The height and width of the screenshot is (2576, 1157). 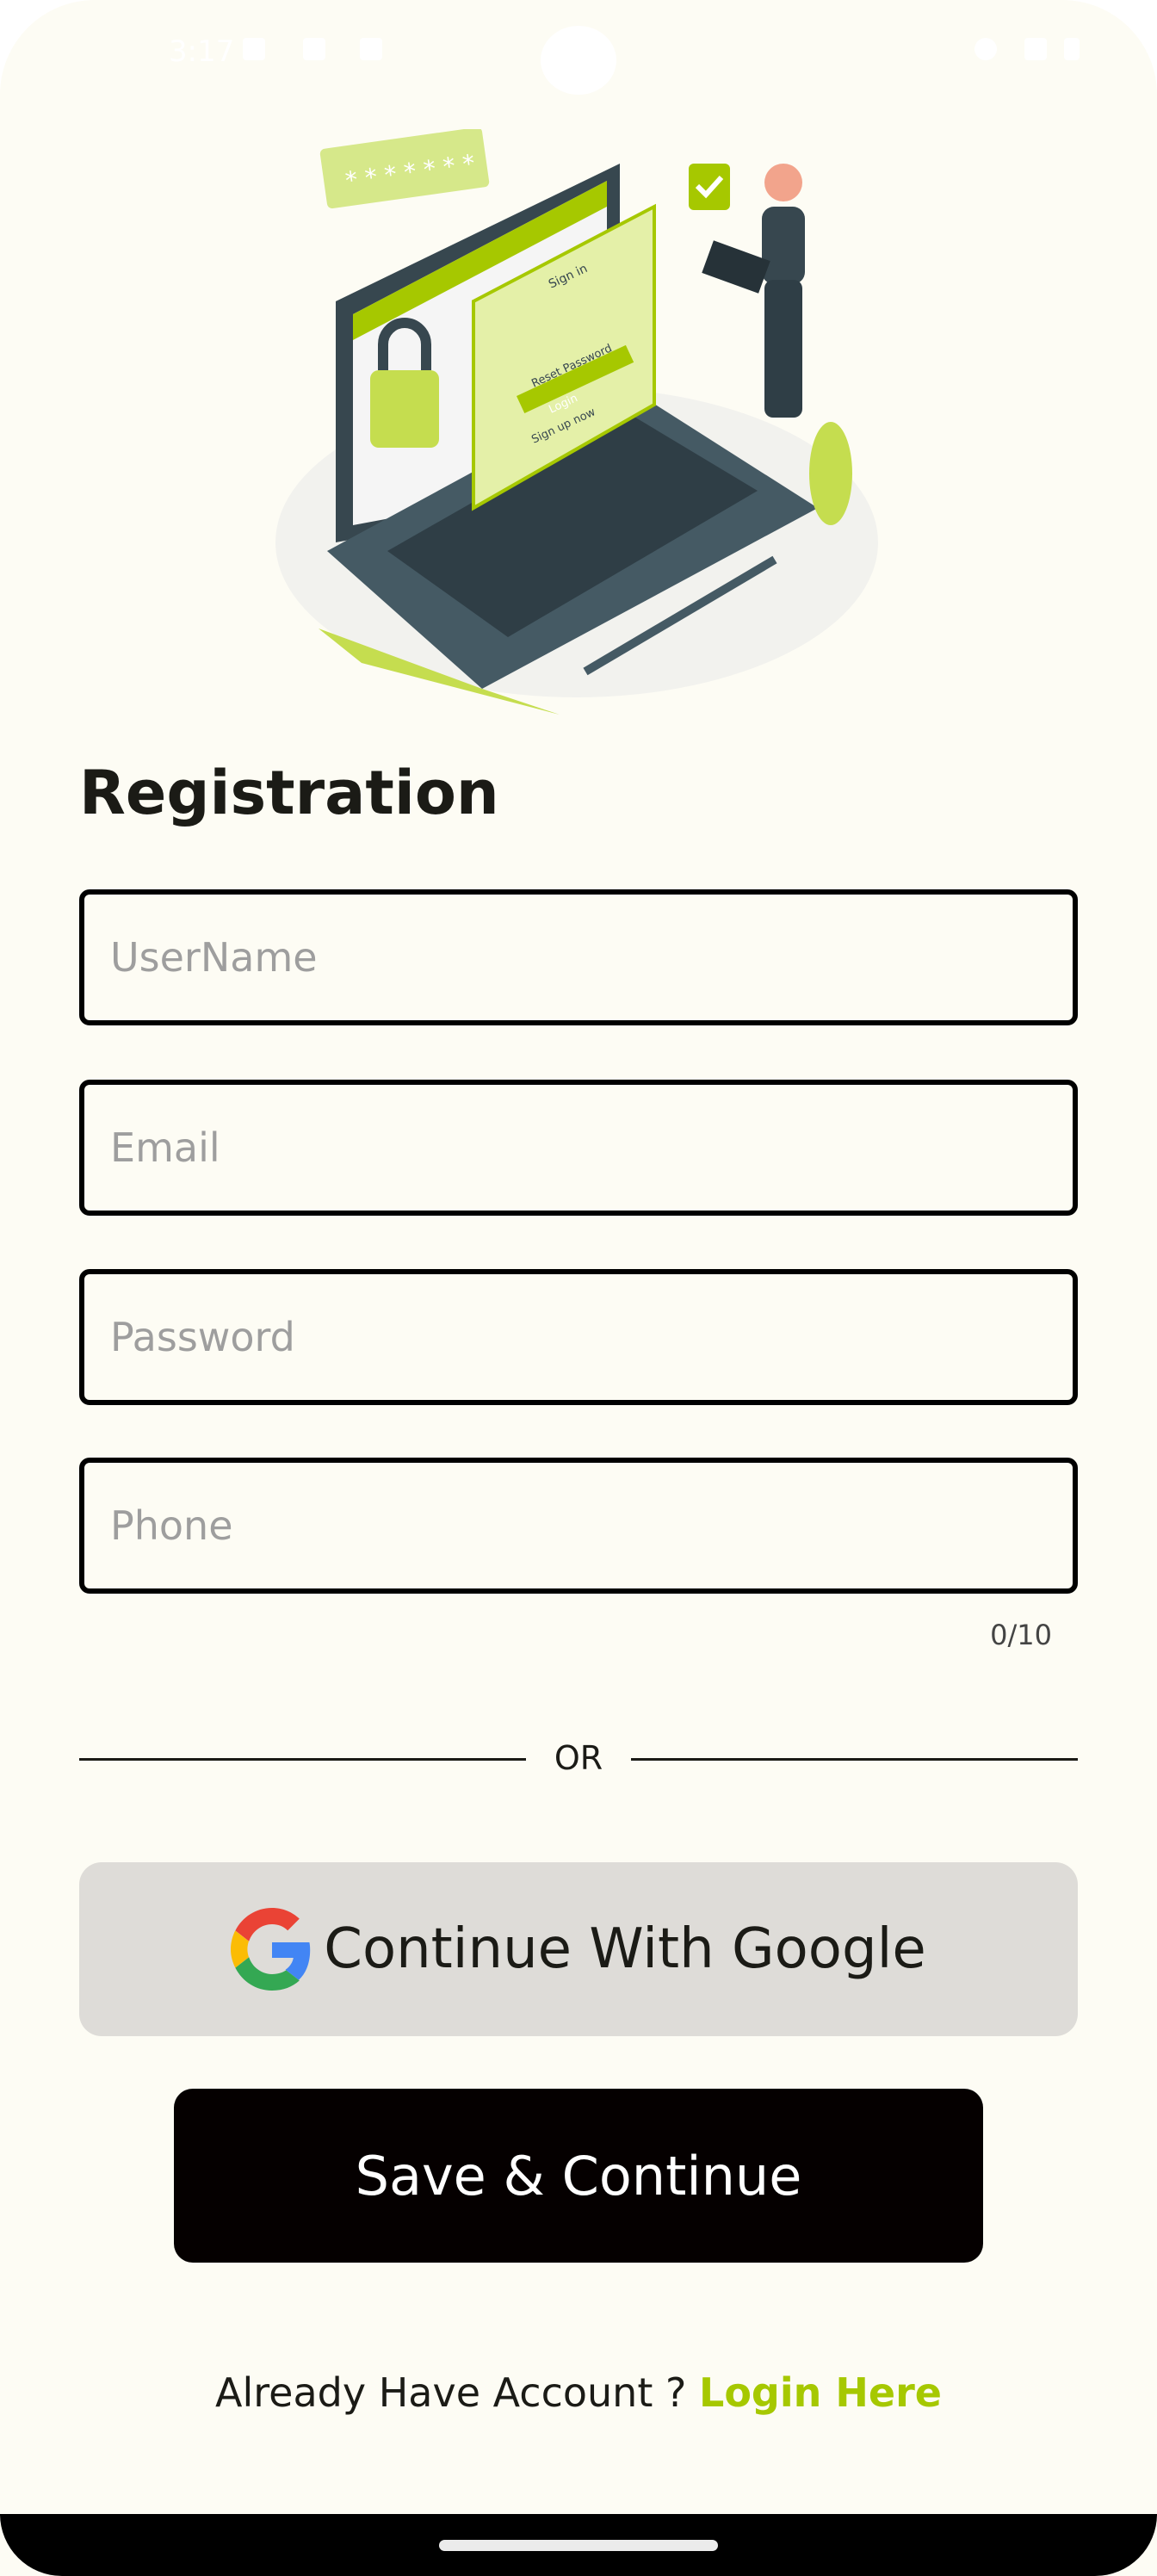 I want to click on username-field, so click(x=579, y=957).